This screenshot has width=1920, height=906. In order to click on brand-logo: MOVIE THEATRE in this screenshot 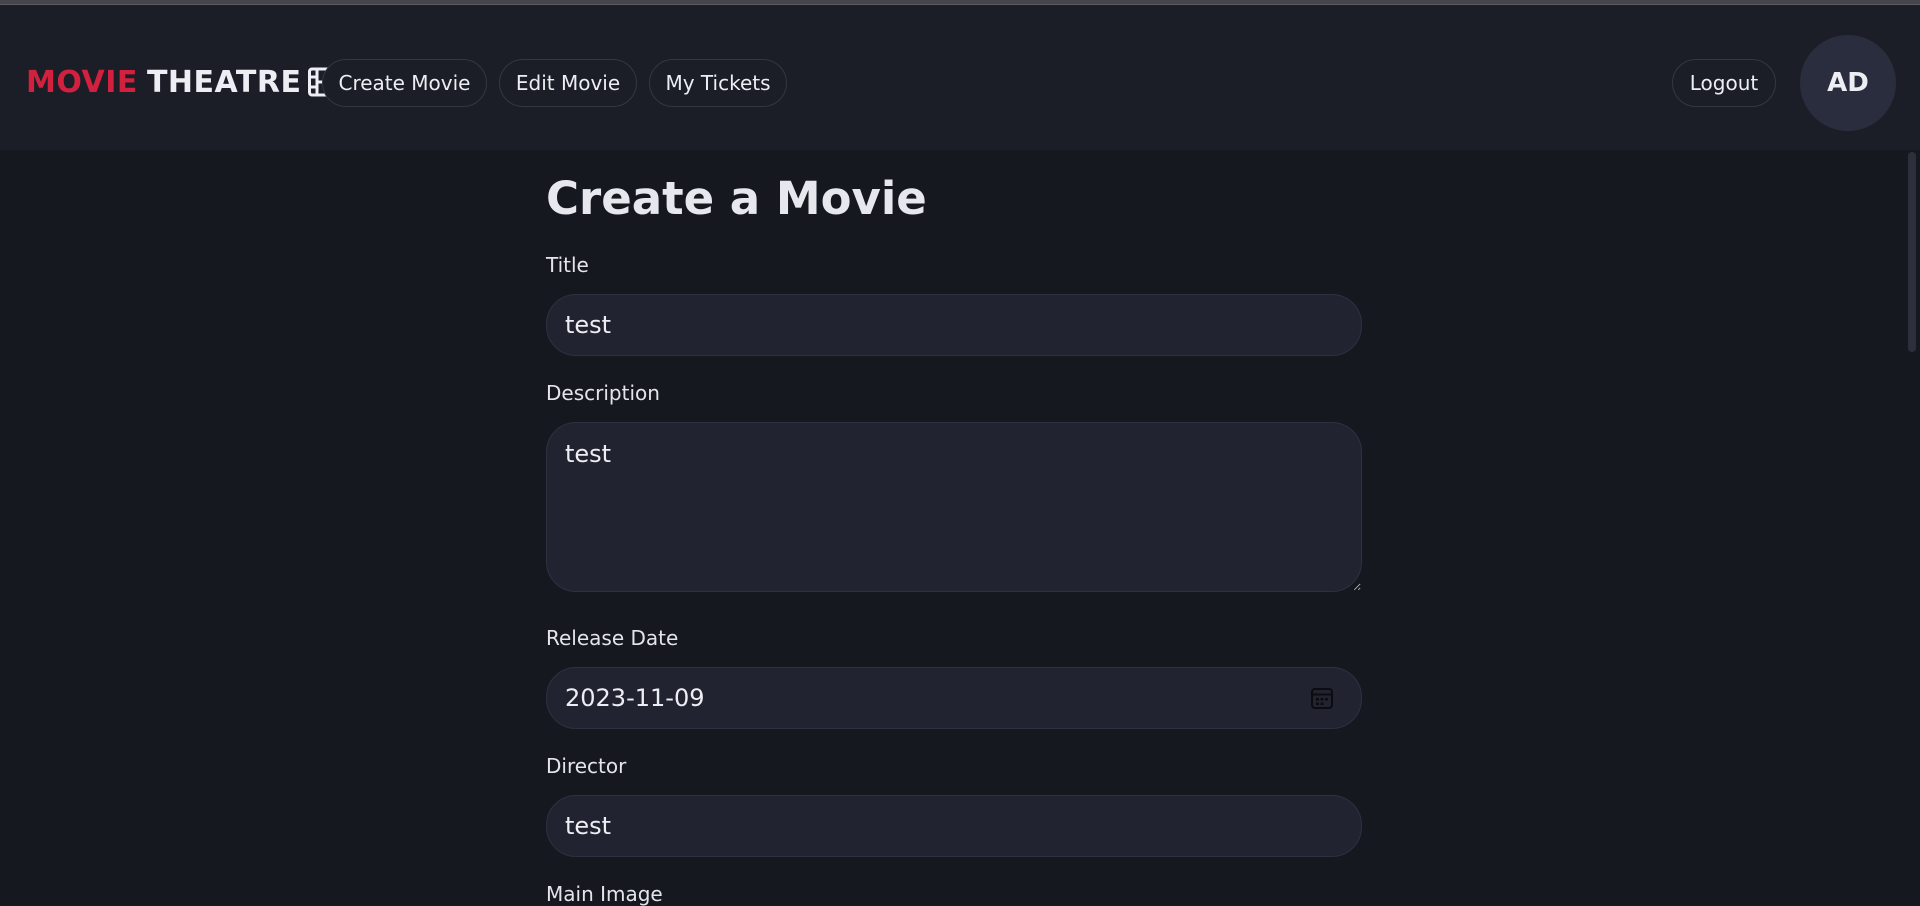, I will do `click(184, 82)`.